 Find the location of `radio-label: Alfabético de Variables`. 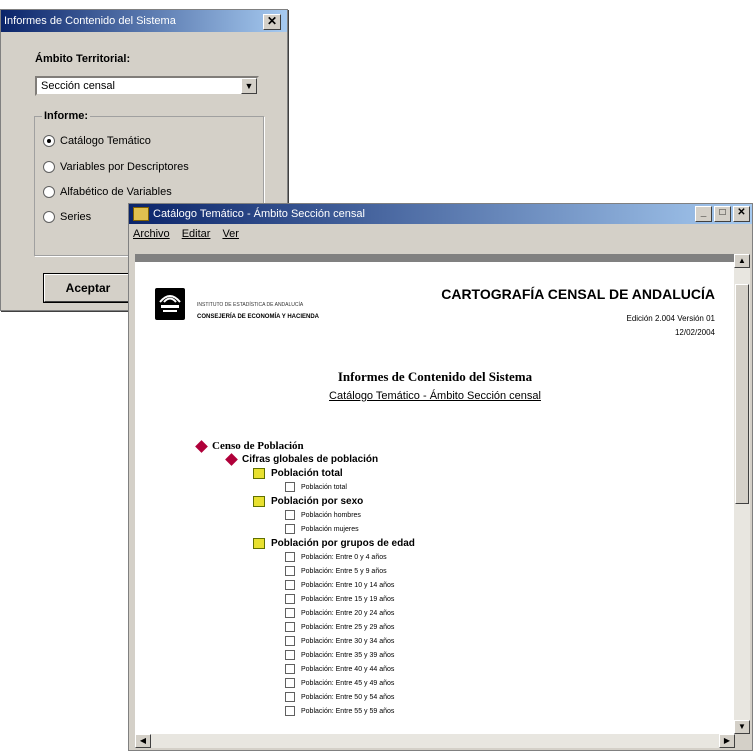

radio-label: Alfabético de Variables is located at coordinates (116, 192).